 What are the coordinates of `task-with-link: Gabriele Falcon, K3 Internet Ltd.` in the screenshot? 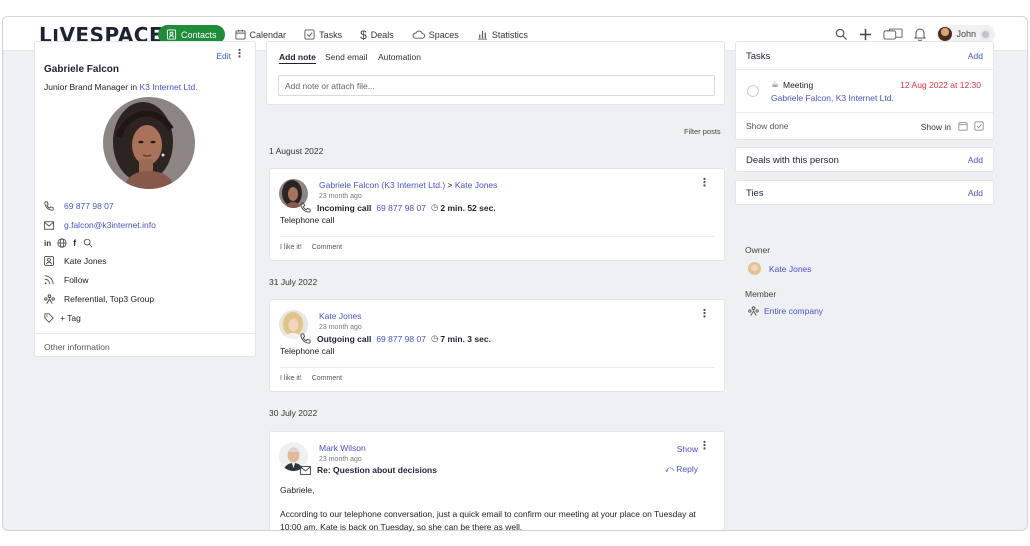 It's located at (832, 98).